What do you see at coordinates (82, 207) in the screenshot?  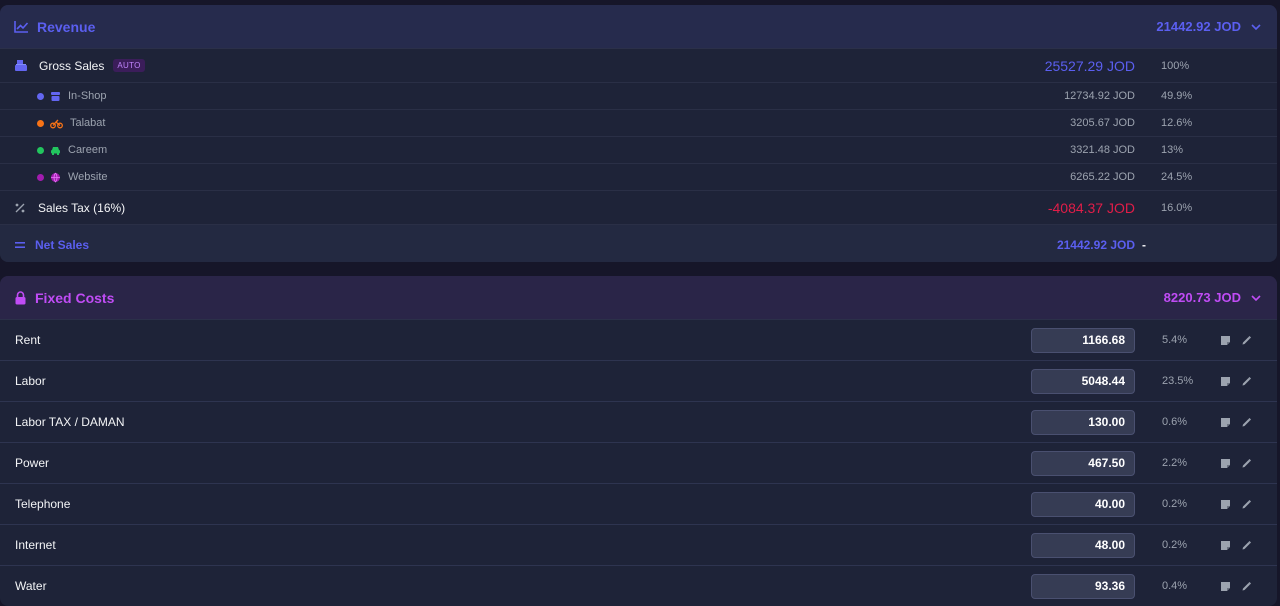 I see `sales-tax-label: Sales Tax (16%)` at bounding box center [82, 207].